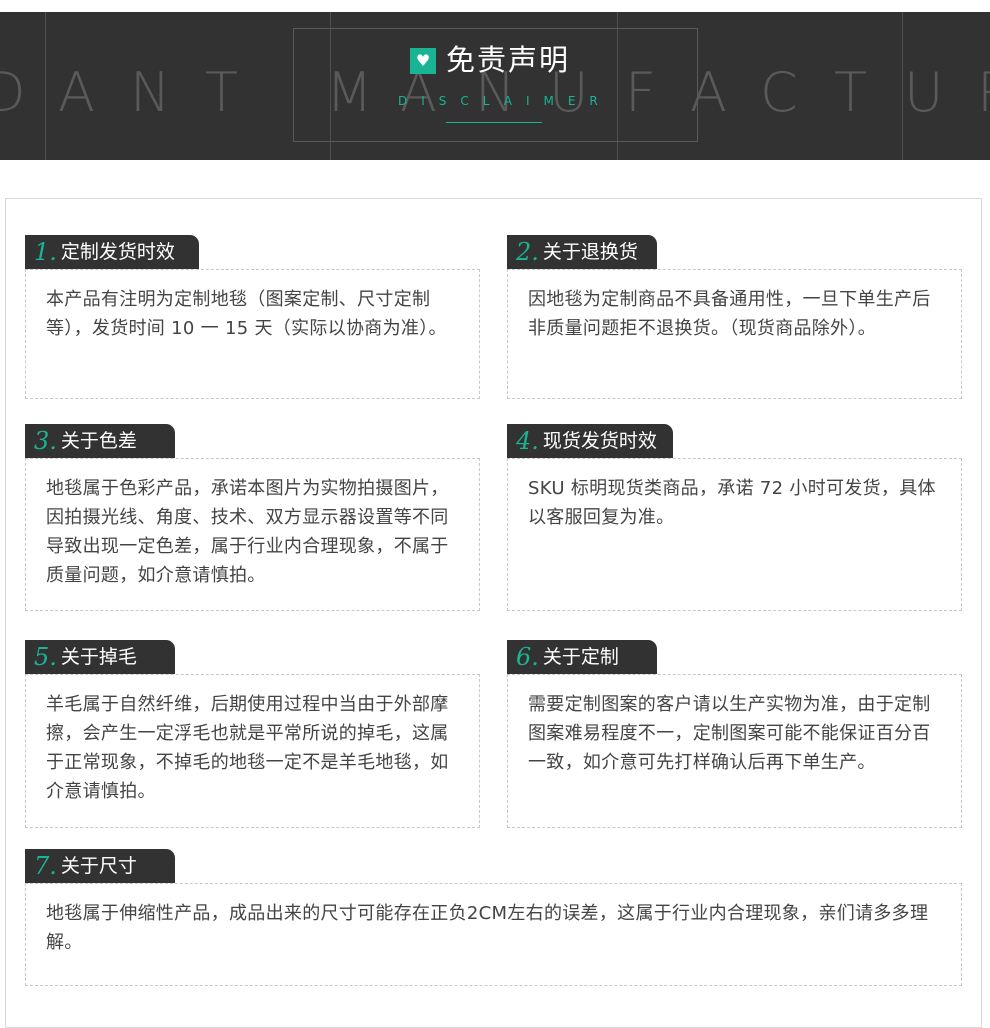 The width and height of the screenshot is (990, 1028). Describe the element at coordinates (924, 92) in the screenshot. I see `banner-bg-letter: U` at that location.